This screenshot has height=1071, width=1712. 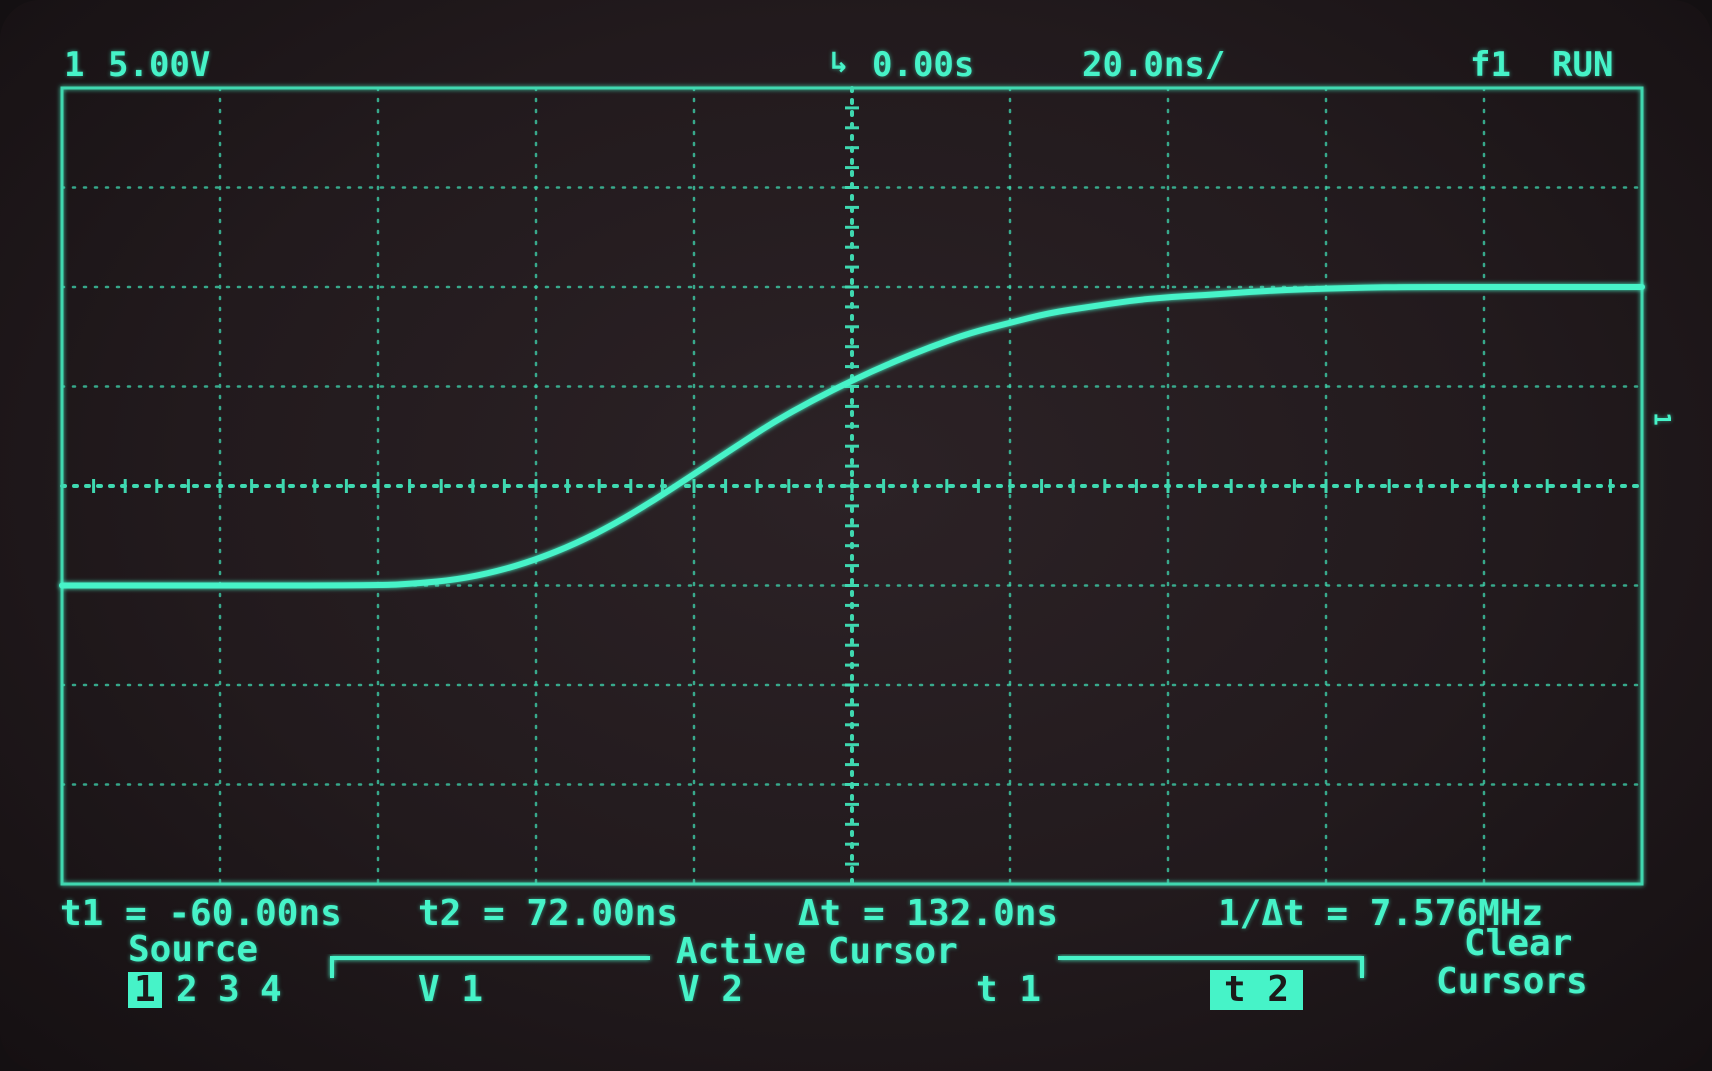 What do you see at coordinates (1257, 990) in the screenshot?
I see `cursor-softkey-t2: t 2` at bounding box center [1257, 990].